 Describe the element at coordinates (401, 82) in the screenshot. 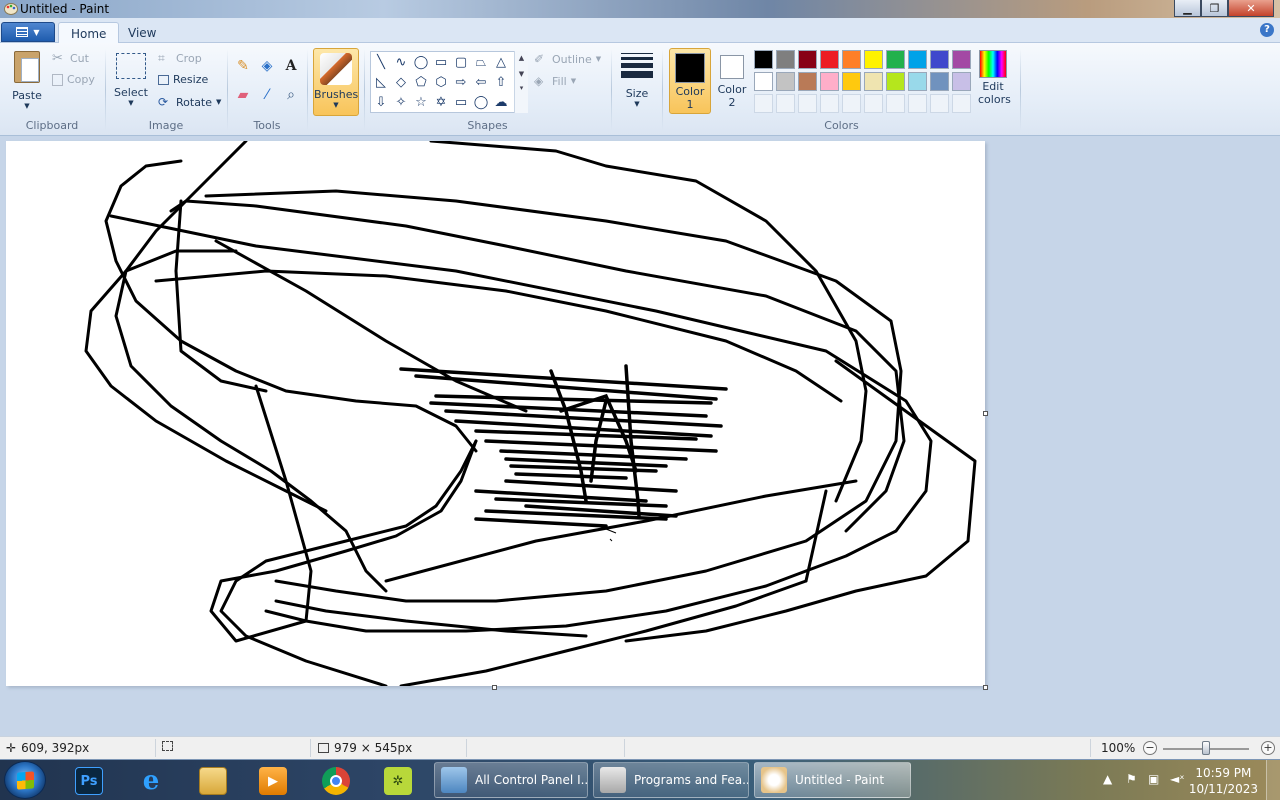

I see `diamond-icon: ◇` at that location.